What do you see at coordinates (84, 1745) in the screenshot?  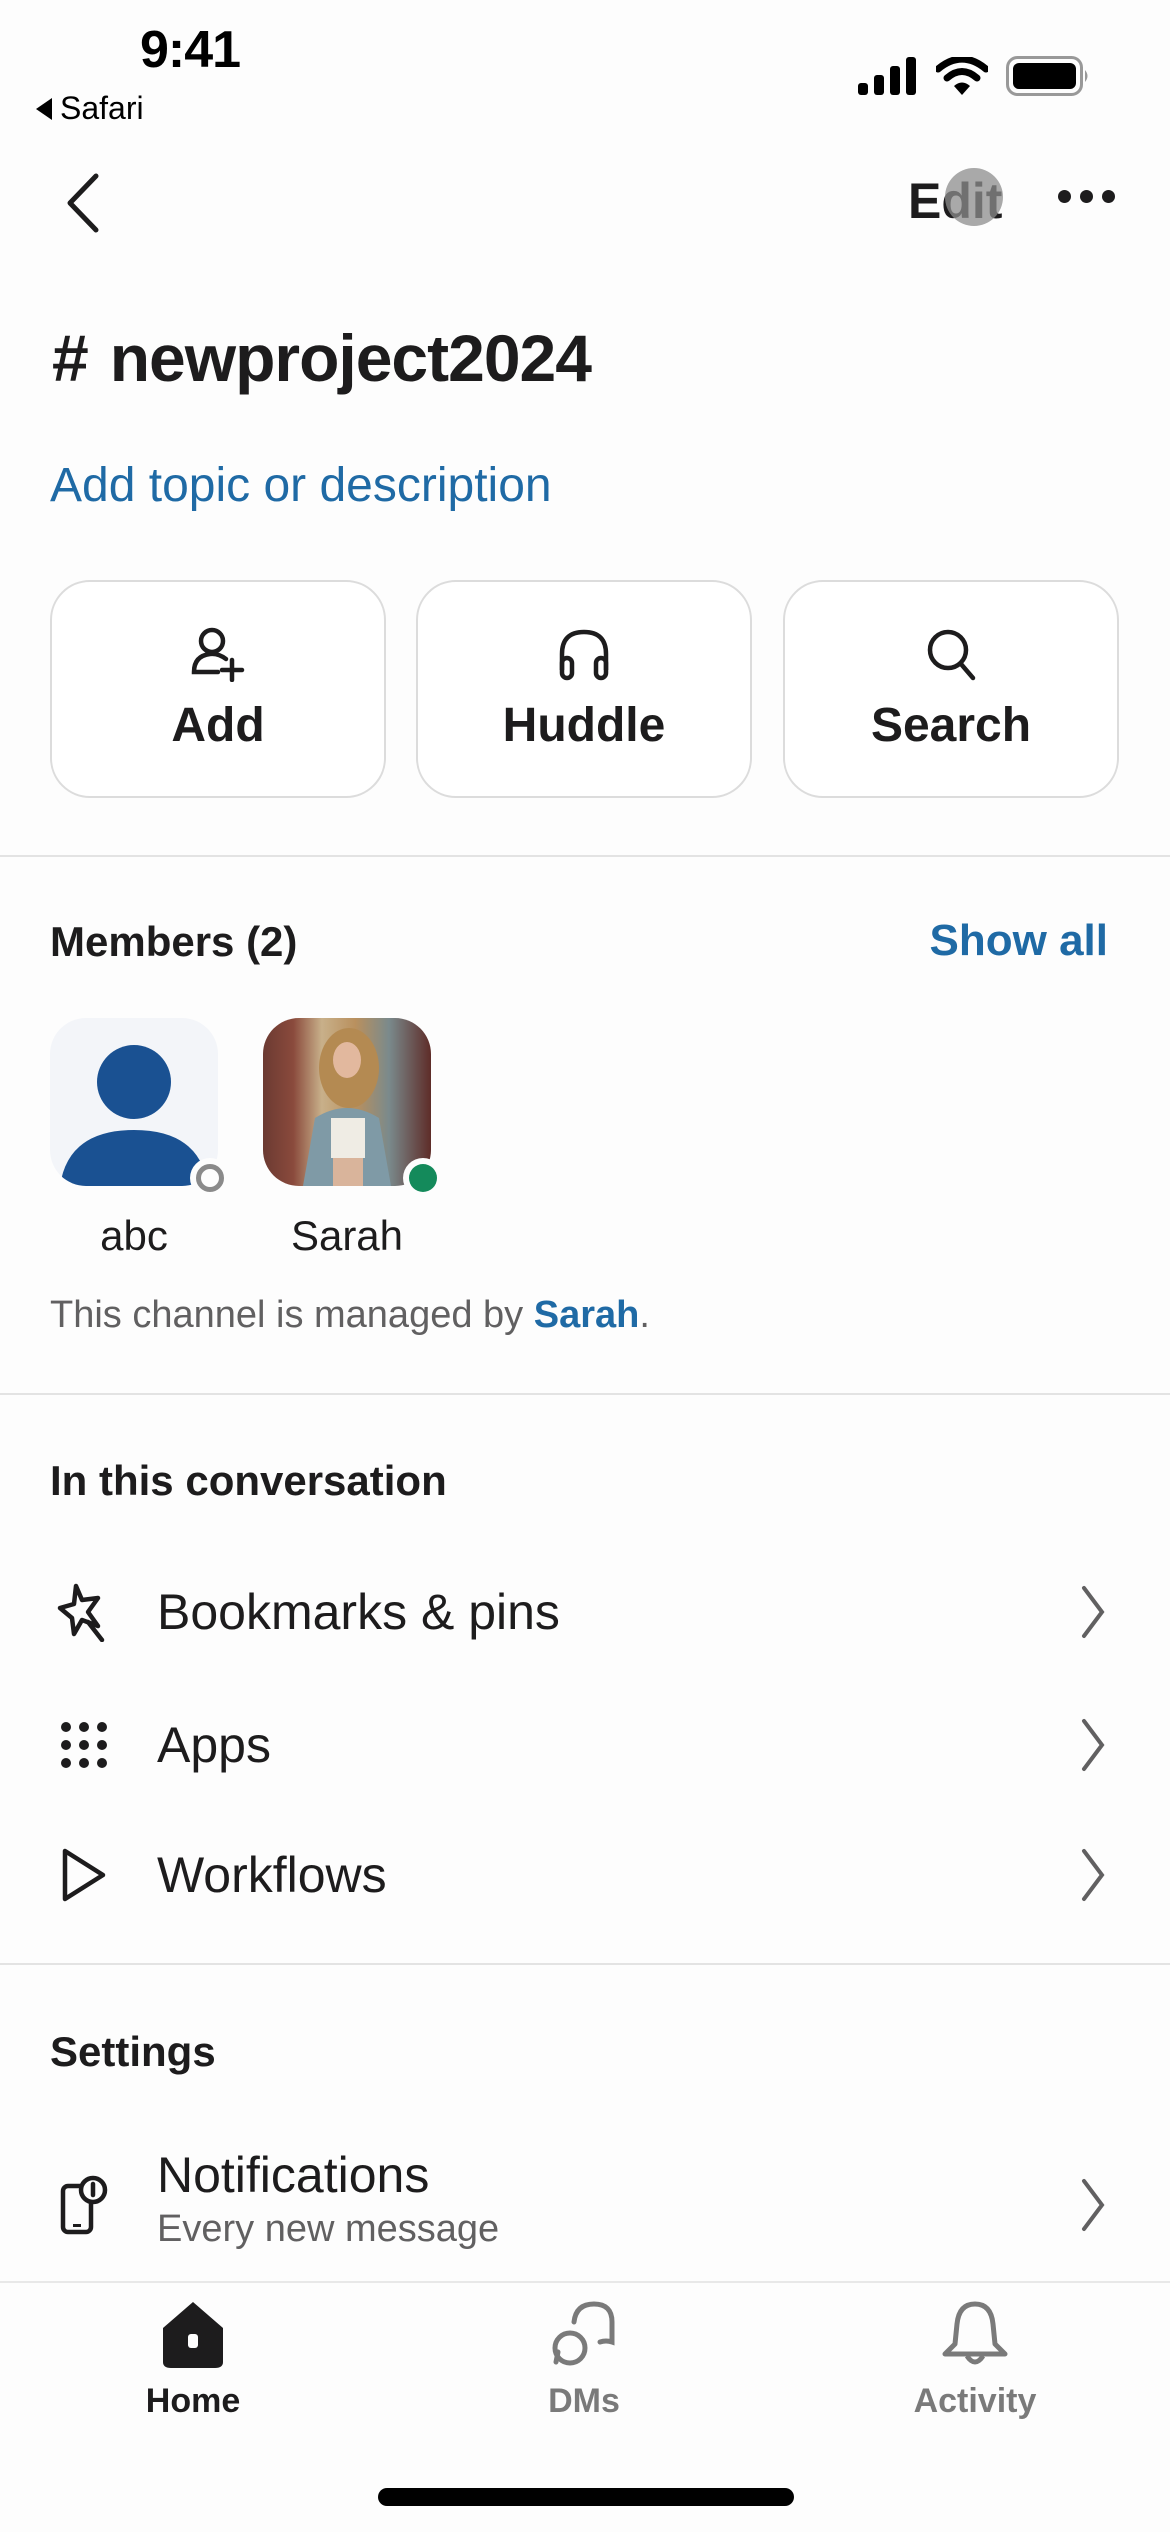 I see `apps-grid-icon` at bounding box center [84, 1745].